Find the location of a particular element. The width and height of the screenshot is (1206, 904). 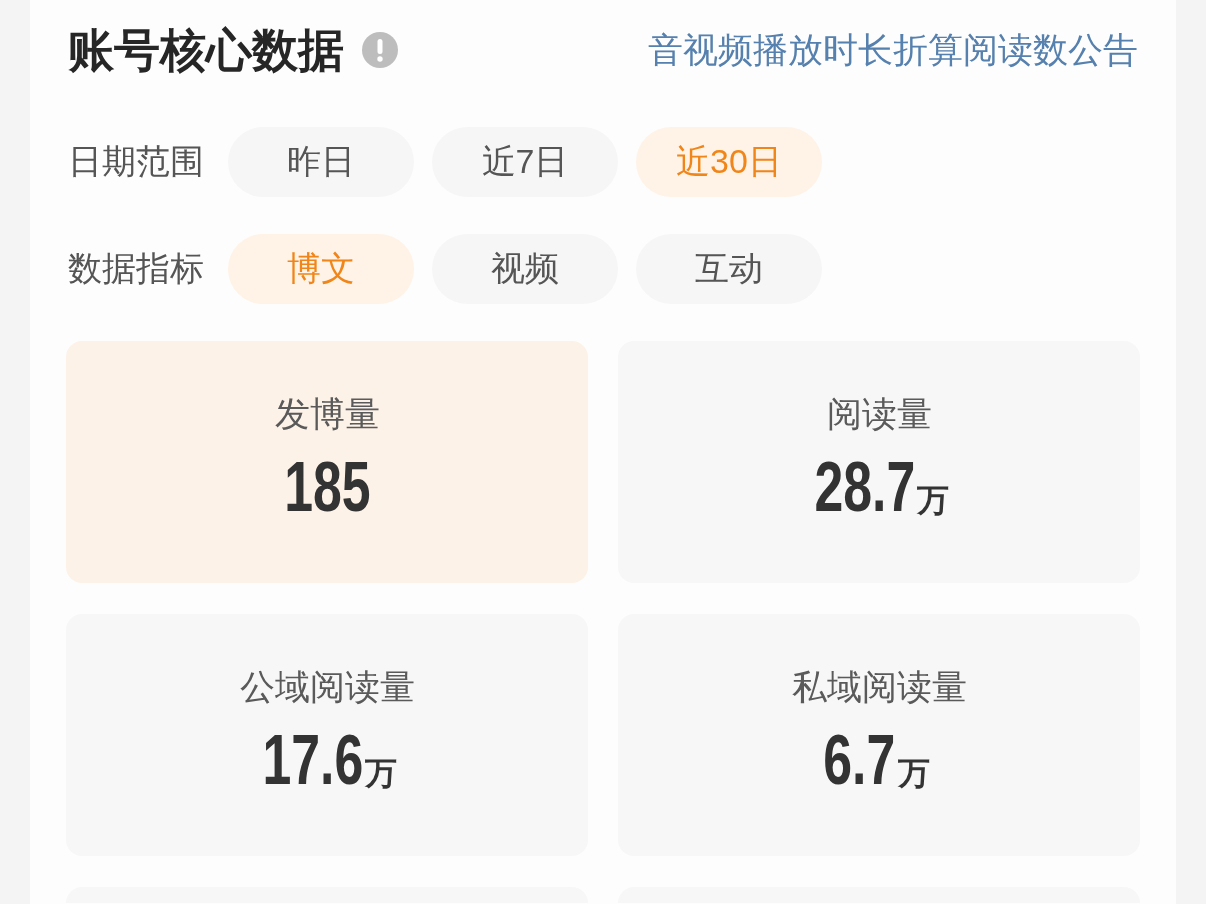

stat-label: 发博量 is located at coordinates (327, 414).